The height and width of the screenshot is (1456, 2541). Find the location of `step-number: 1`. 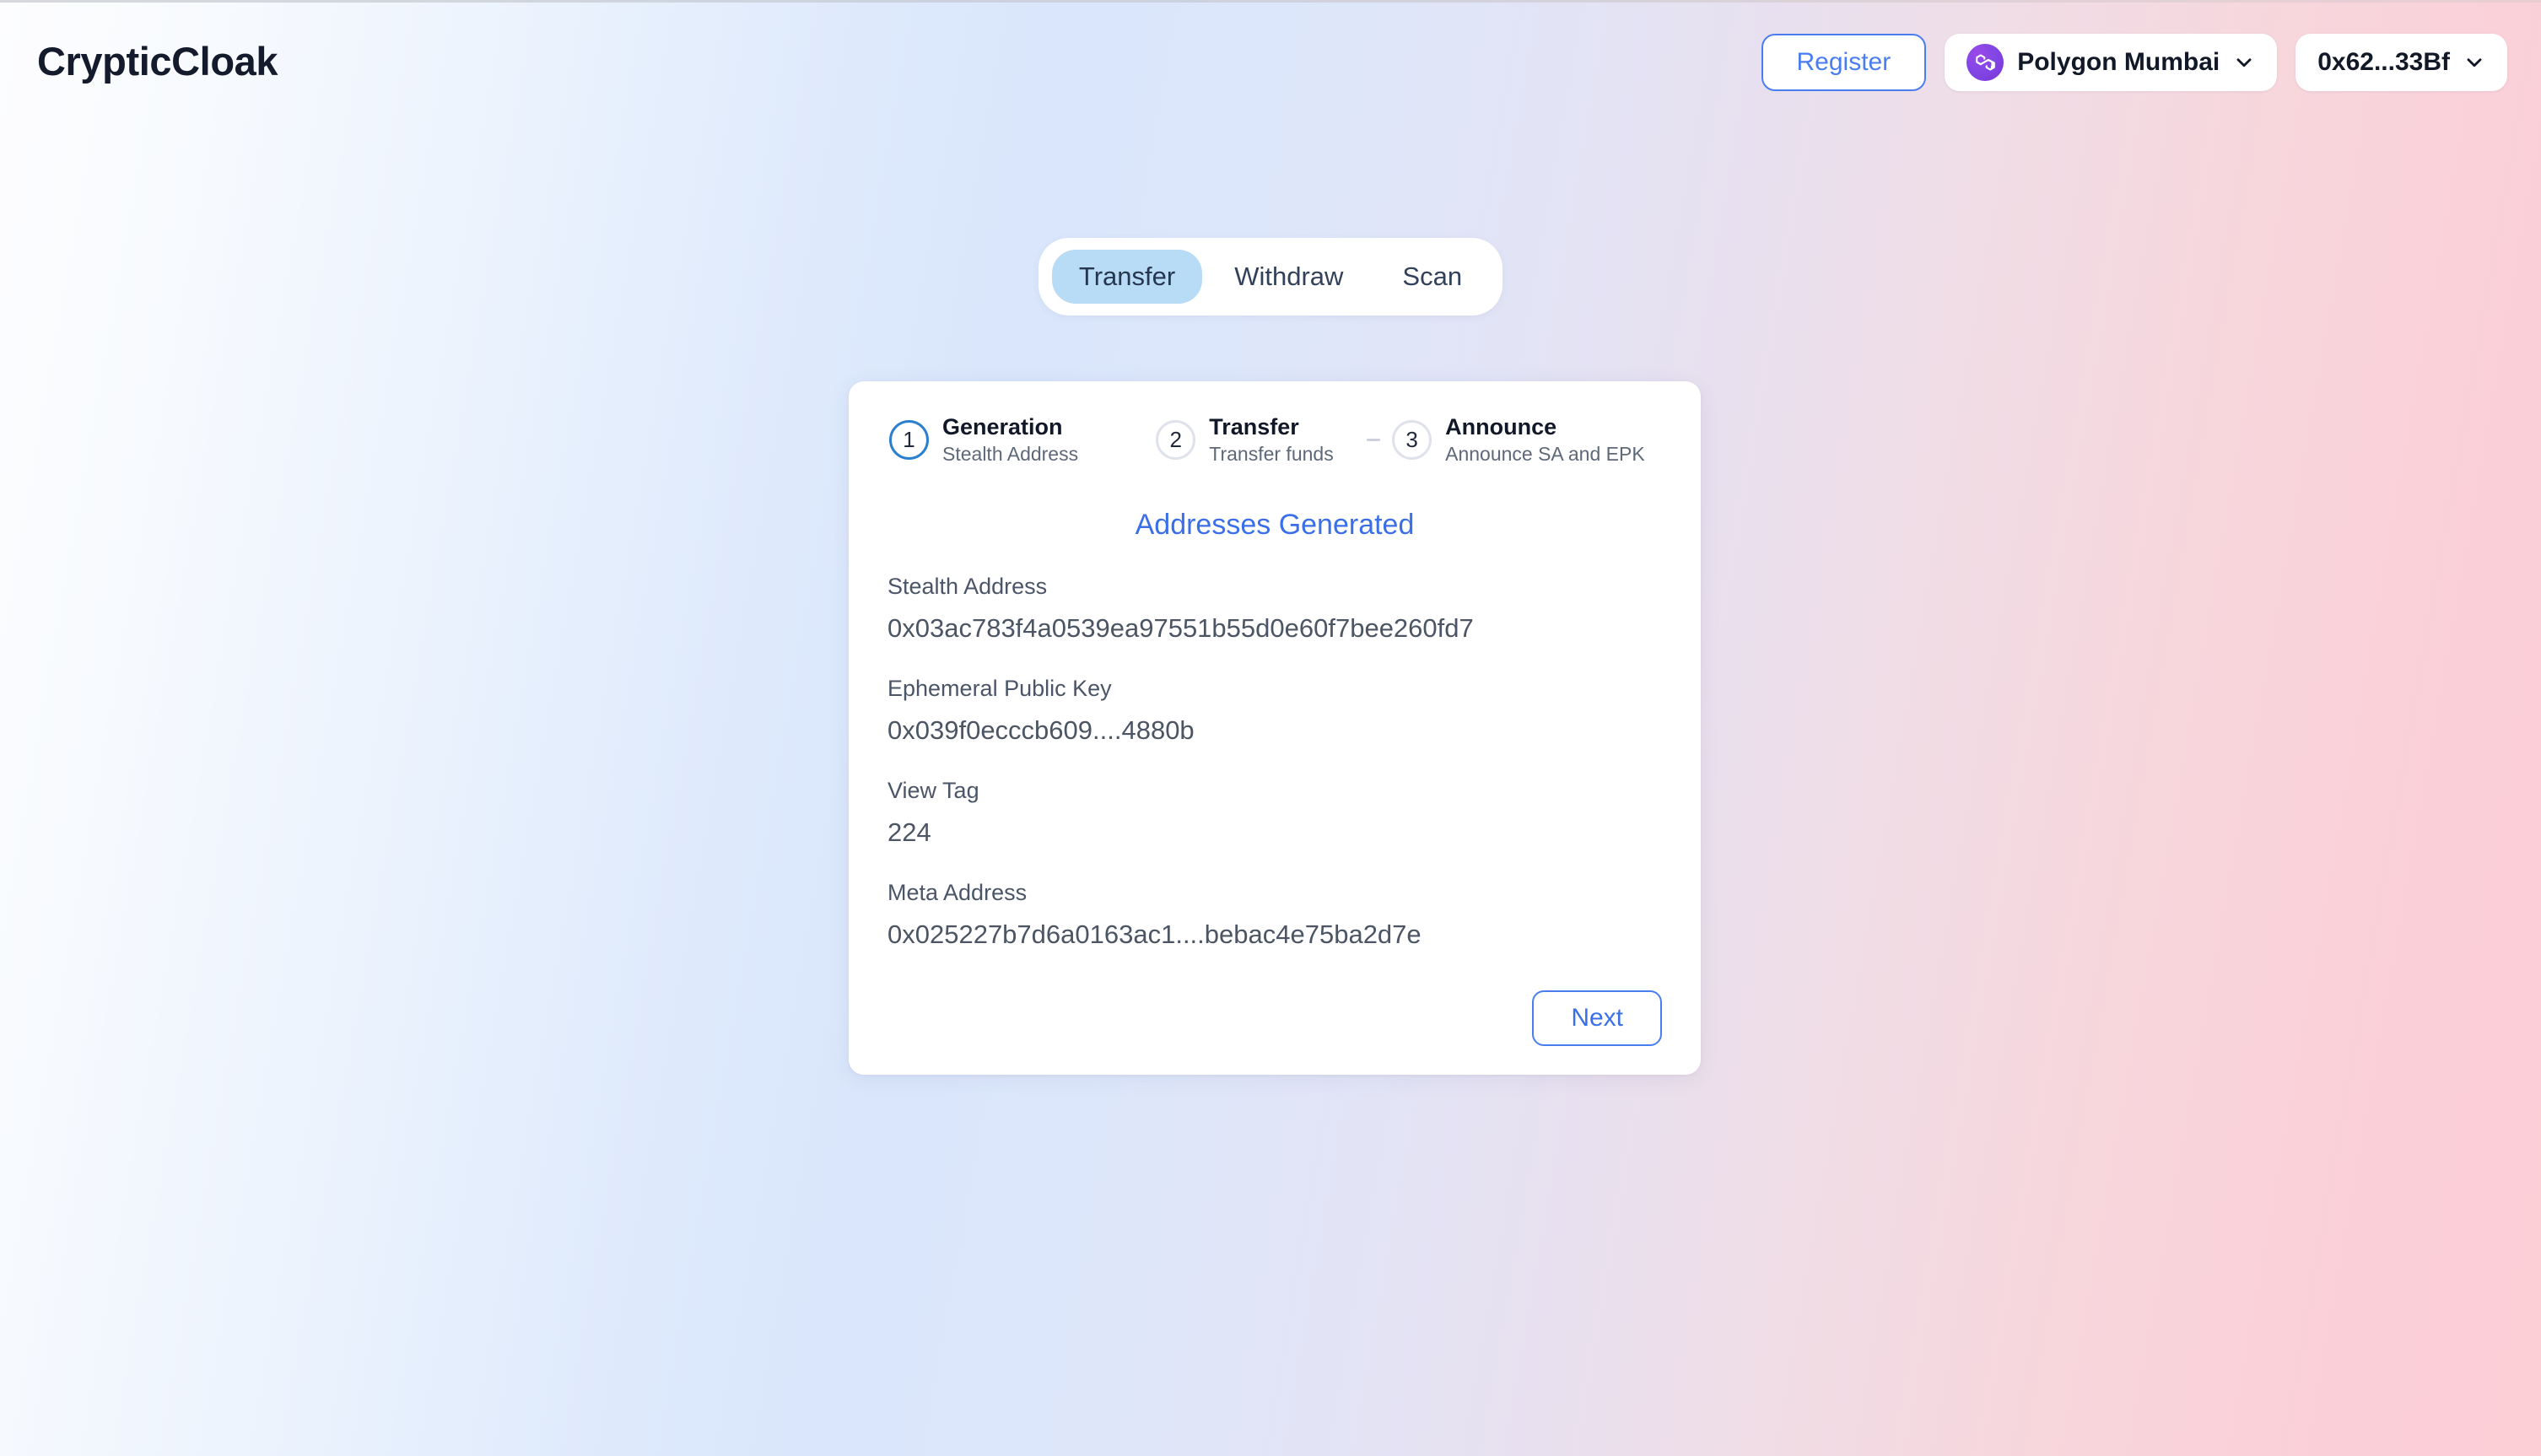

step-number: 1 is located at coordinates (909, 439).